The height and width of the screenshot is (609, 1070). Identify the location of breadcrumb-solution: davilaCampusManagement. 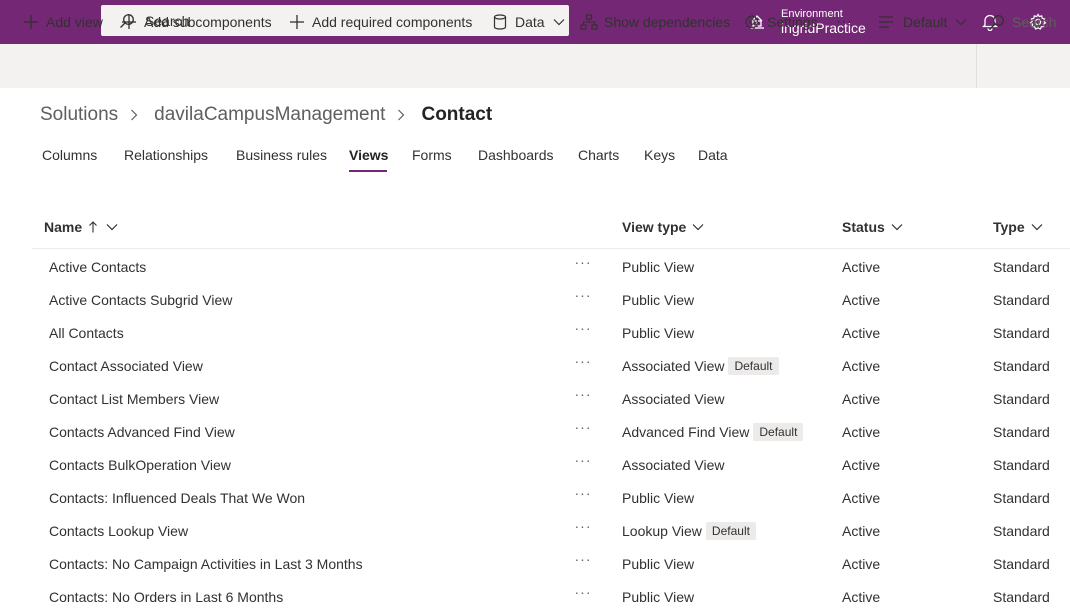
(269, 115).